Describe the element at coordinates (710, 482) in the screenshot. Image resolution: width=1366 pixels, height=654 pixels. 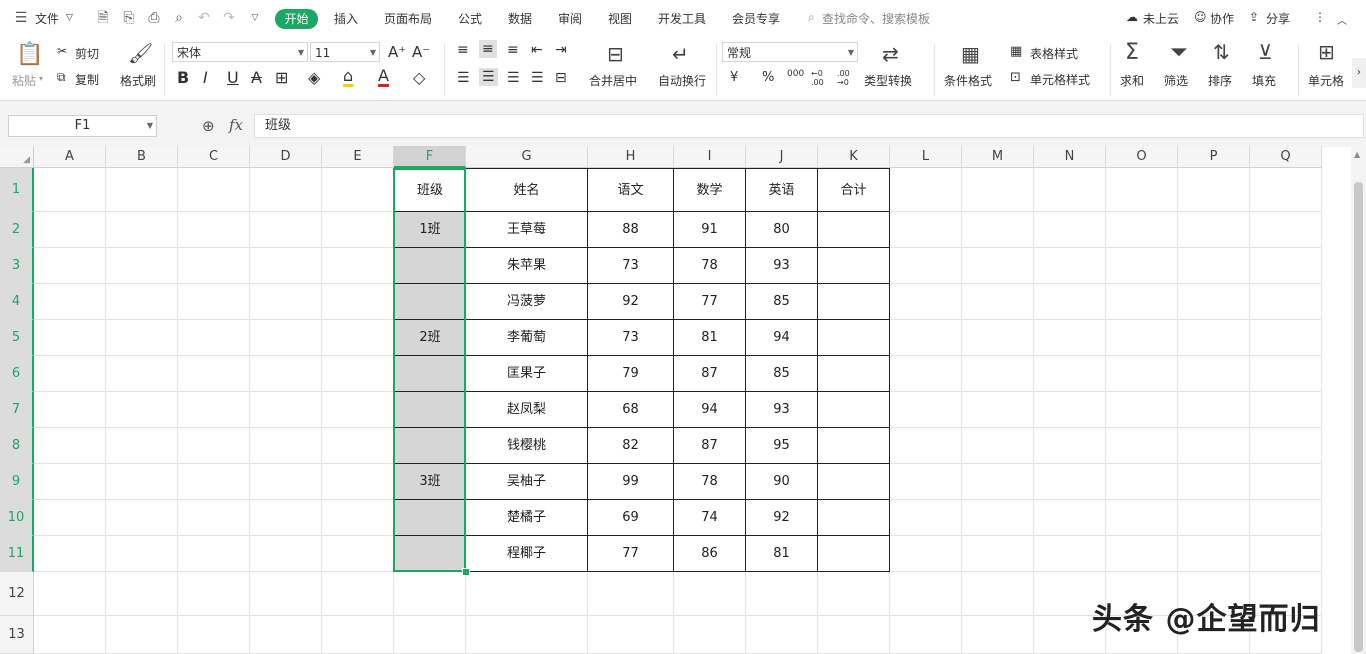
I see `cell-i9: 78` at that location.